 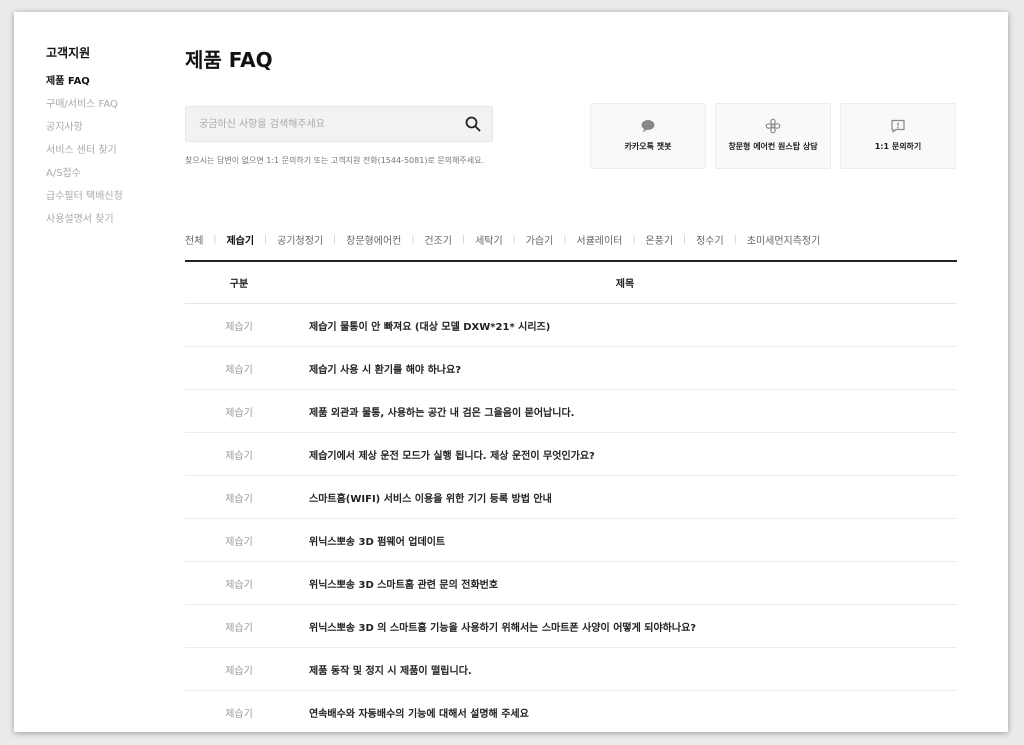 What do you see at coordinates (540, 239) in the screenshot?
I see `tab-humidifier: 가습기` at bounding box center [540, 239].